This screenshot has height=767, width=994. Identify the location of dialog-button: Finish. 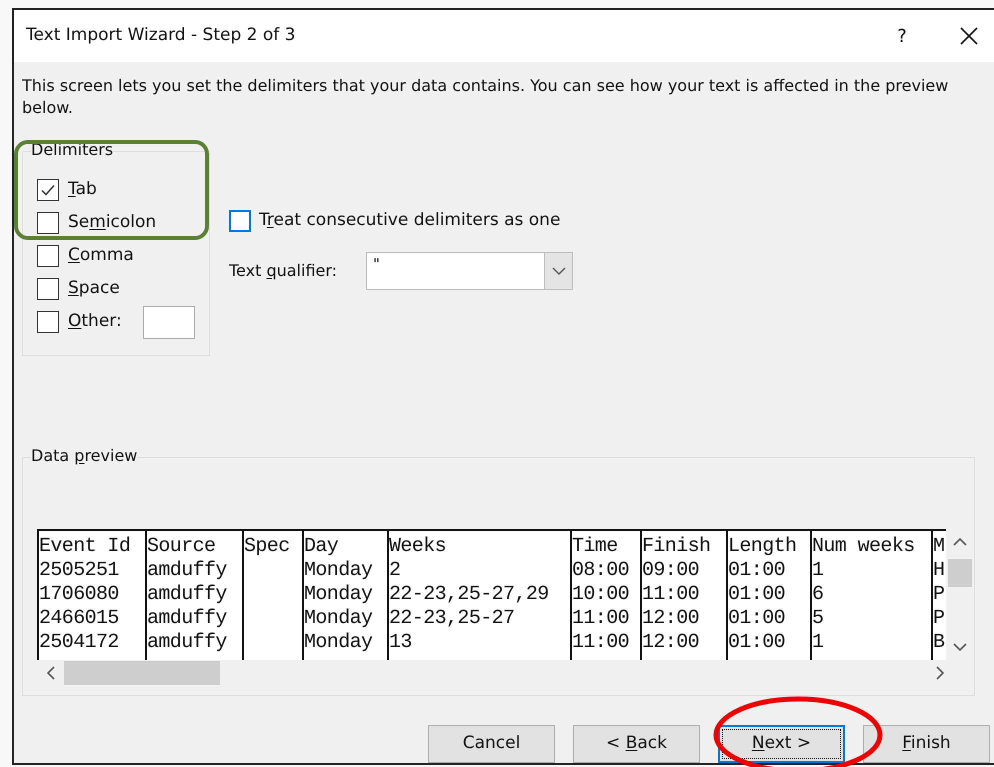
(926, 744).